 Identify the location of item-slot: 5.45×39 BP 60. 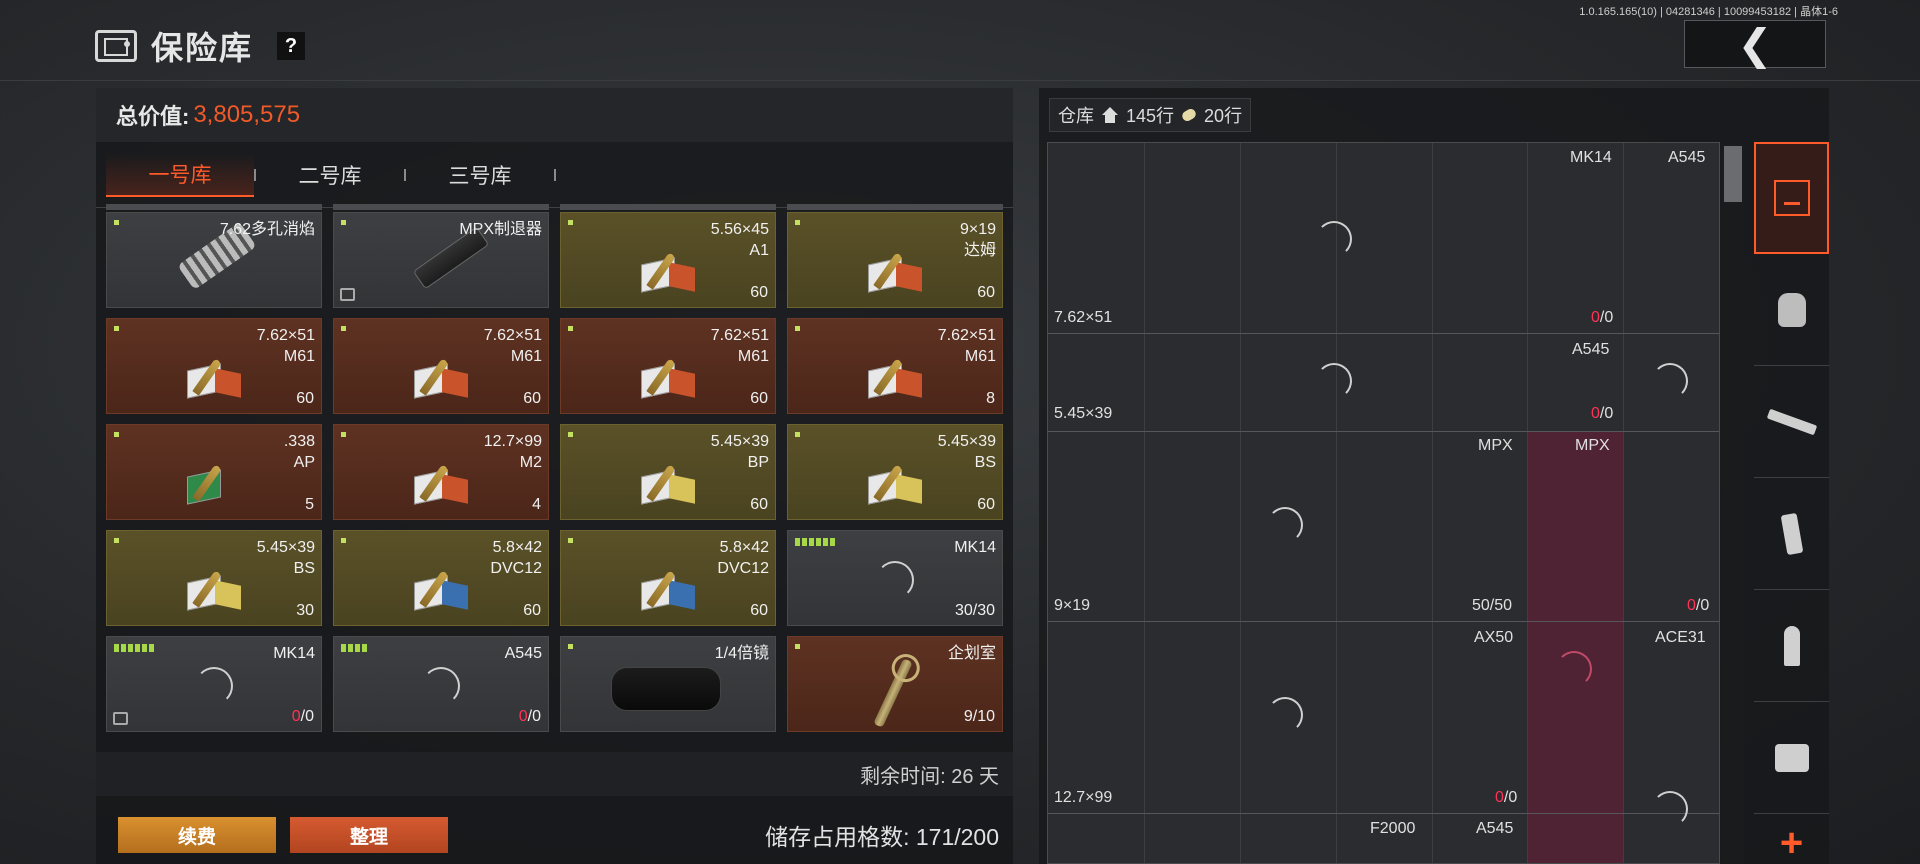
(668, 472).